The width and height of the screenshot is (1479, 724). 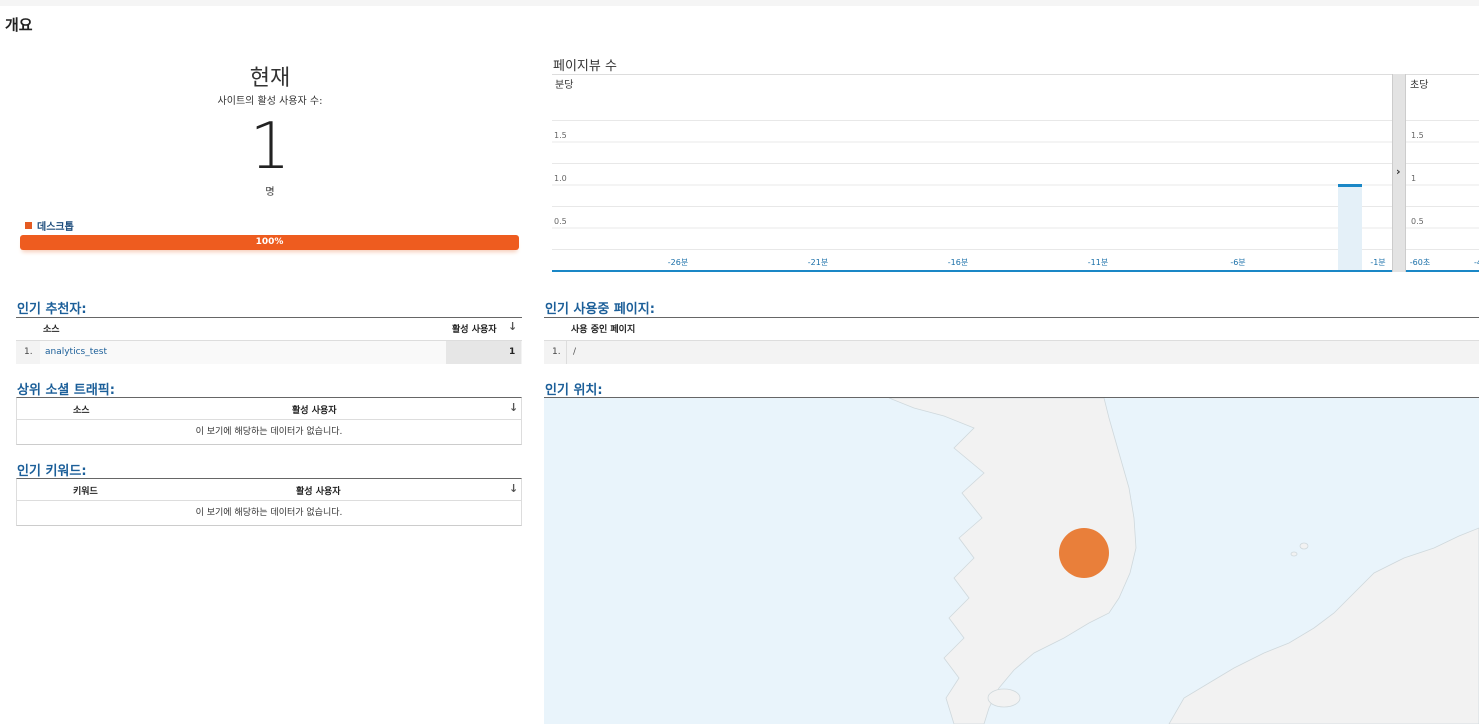 I want to click on top-social-title: 상위 소셜 트래픽:, so click(x=66, y=390).